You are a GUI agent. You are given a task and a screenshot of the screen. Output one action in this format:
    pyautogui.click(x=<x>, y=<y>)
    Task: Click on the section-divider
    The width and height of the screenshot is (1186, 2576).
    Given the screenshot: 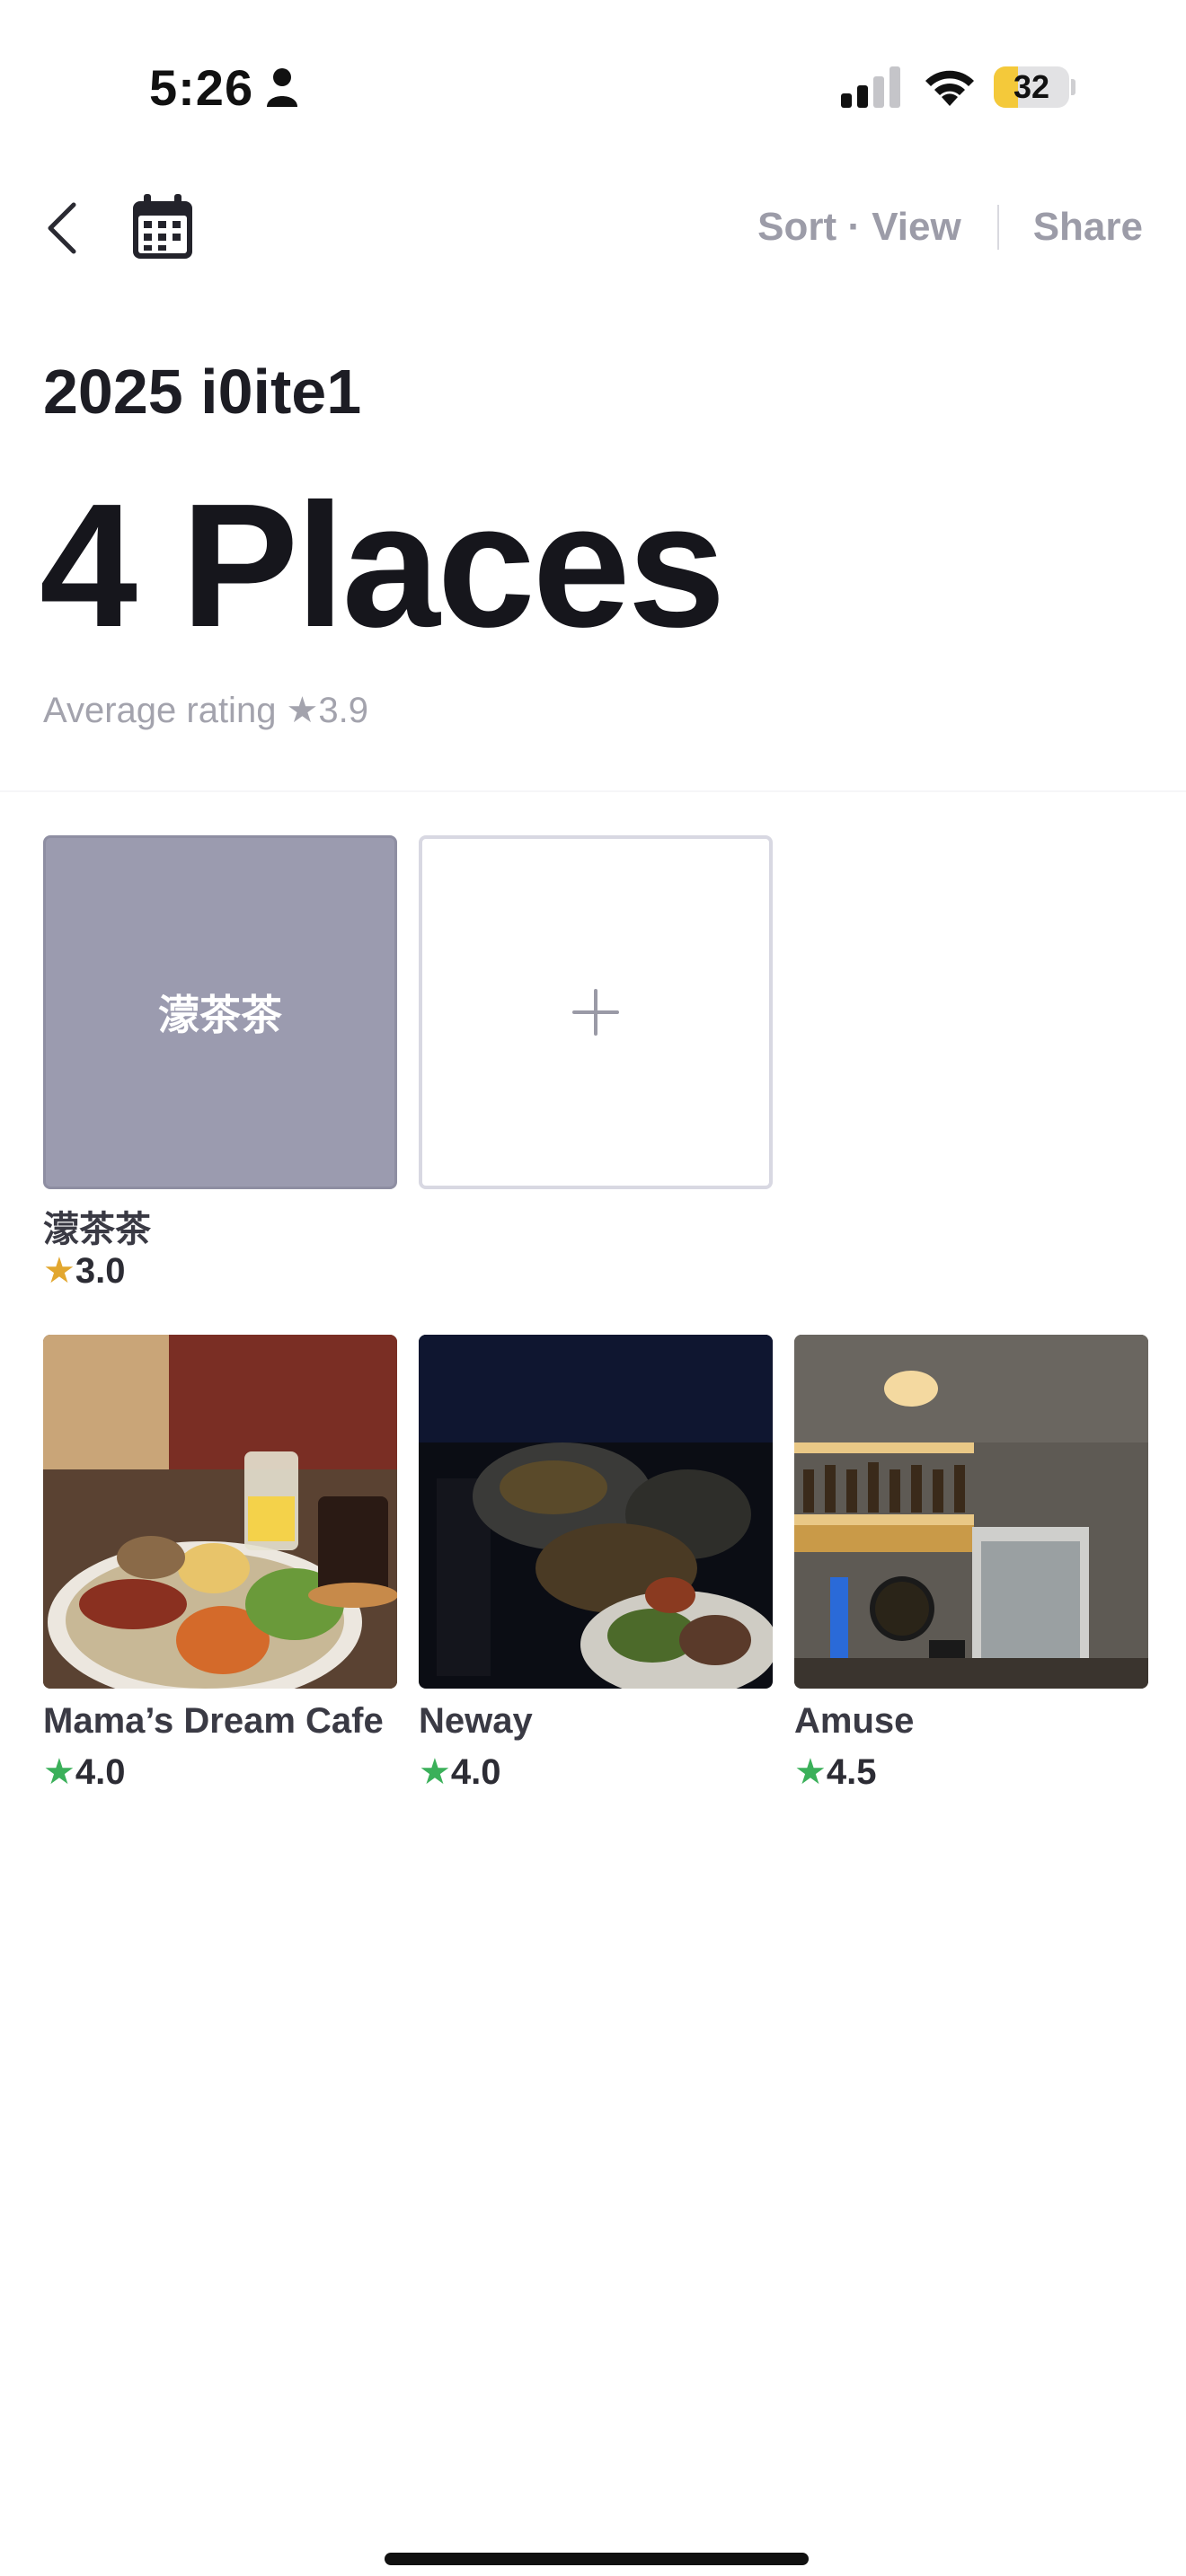 What is the action you would take?
    pyautogui.click(x=593, y=791)
    